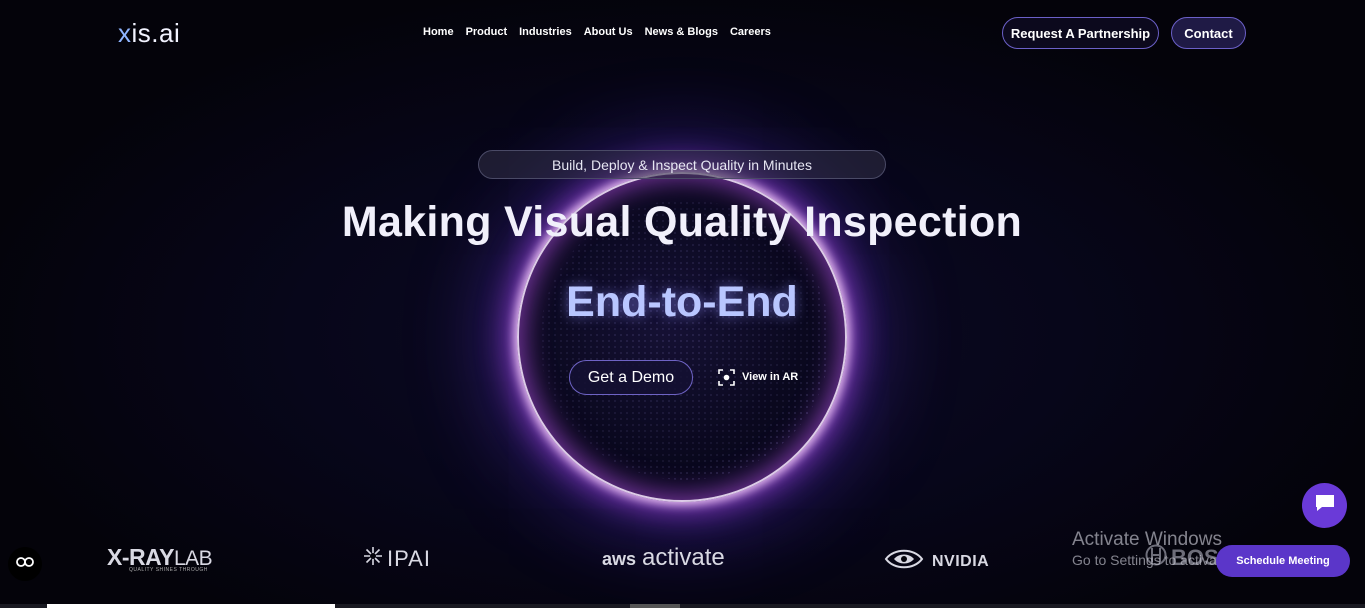 This screenshot has width=1365, height=608. I want to click on aws-activate-logo: aws activate, so click(663, 558).